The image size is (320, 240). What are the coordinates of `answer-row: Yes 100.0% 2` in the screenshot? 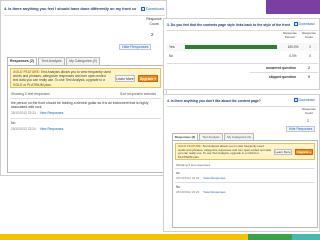 It's located at (242, 47).